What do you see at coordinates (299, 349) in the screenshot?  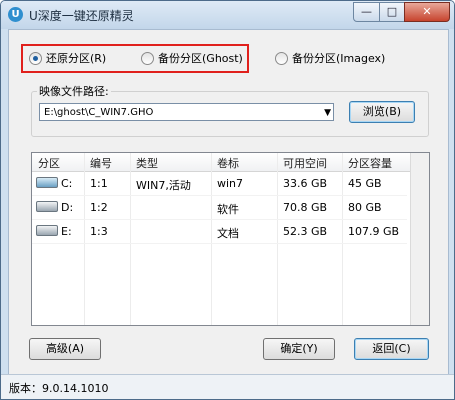 I see `ok-button: 确定(Y)` at bounding box center [299, 349].